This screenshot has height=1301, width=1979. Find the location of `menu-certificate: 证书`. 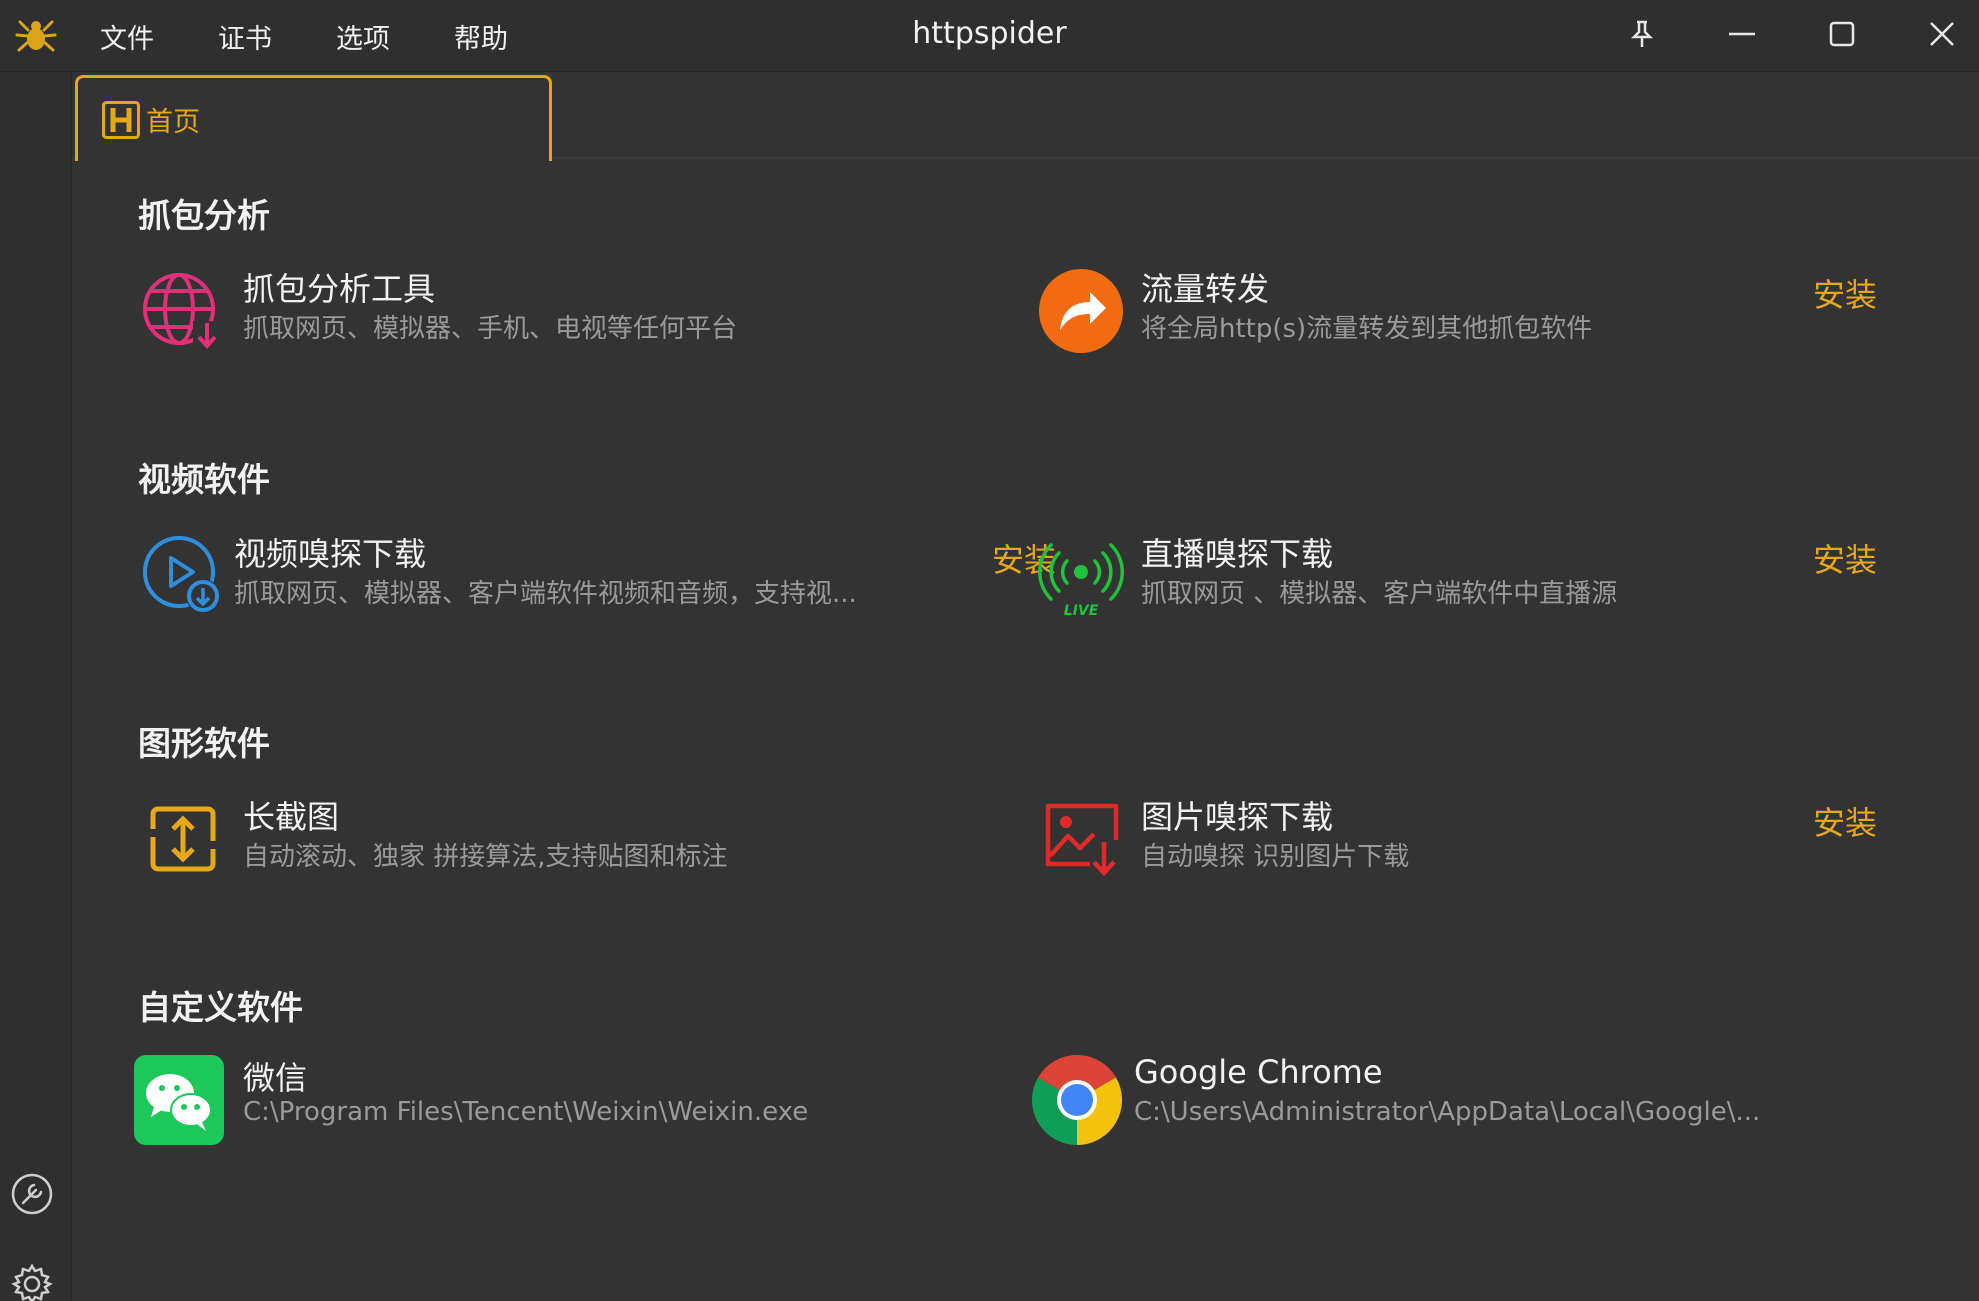

menu-certificate: 证书 is located at coordinates (245, 36).